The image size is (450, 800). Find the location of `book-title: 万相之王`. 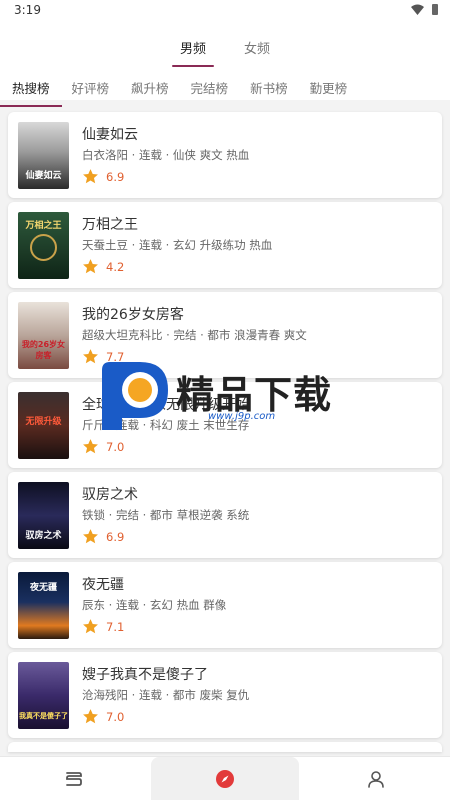

book-title: 万相之王 is located at coordinates (110, 225).